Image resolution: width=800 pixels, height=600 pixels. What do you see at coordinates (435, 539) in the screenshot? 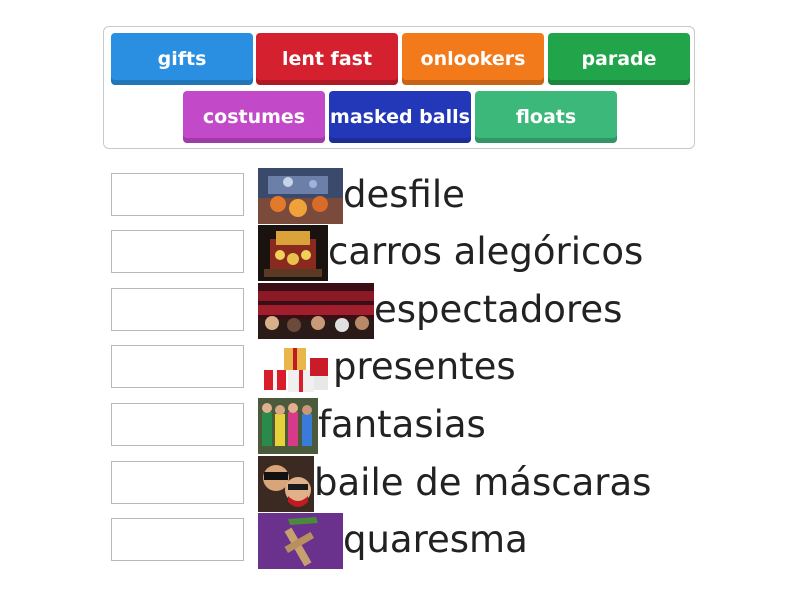
I see `word-label: quaresma` at bounding box center [435, 539].